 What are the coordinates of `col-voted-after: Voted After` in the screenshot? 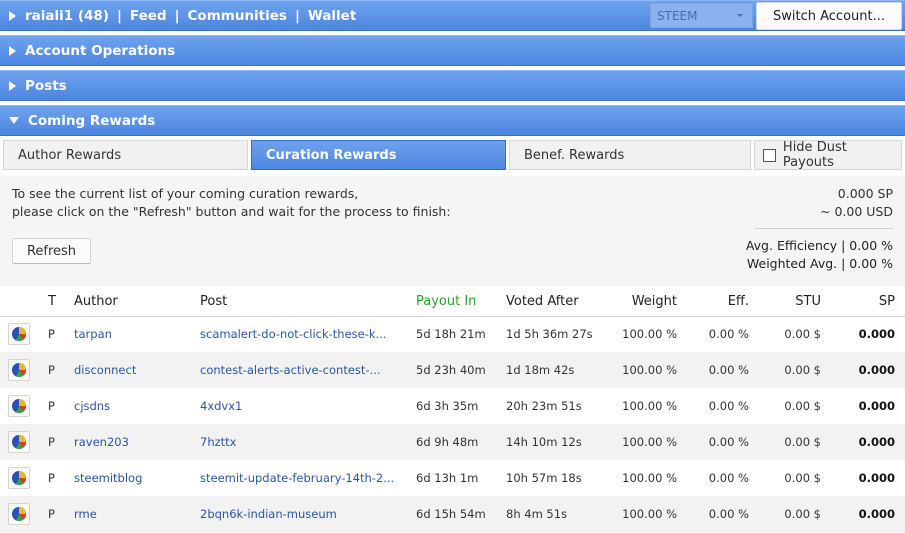 It's located at (554, 302).